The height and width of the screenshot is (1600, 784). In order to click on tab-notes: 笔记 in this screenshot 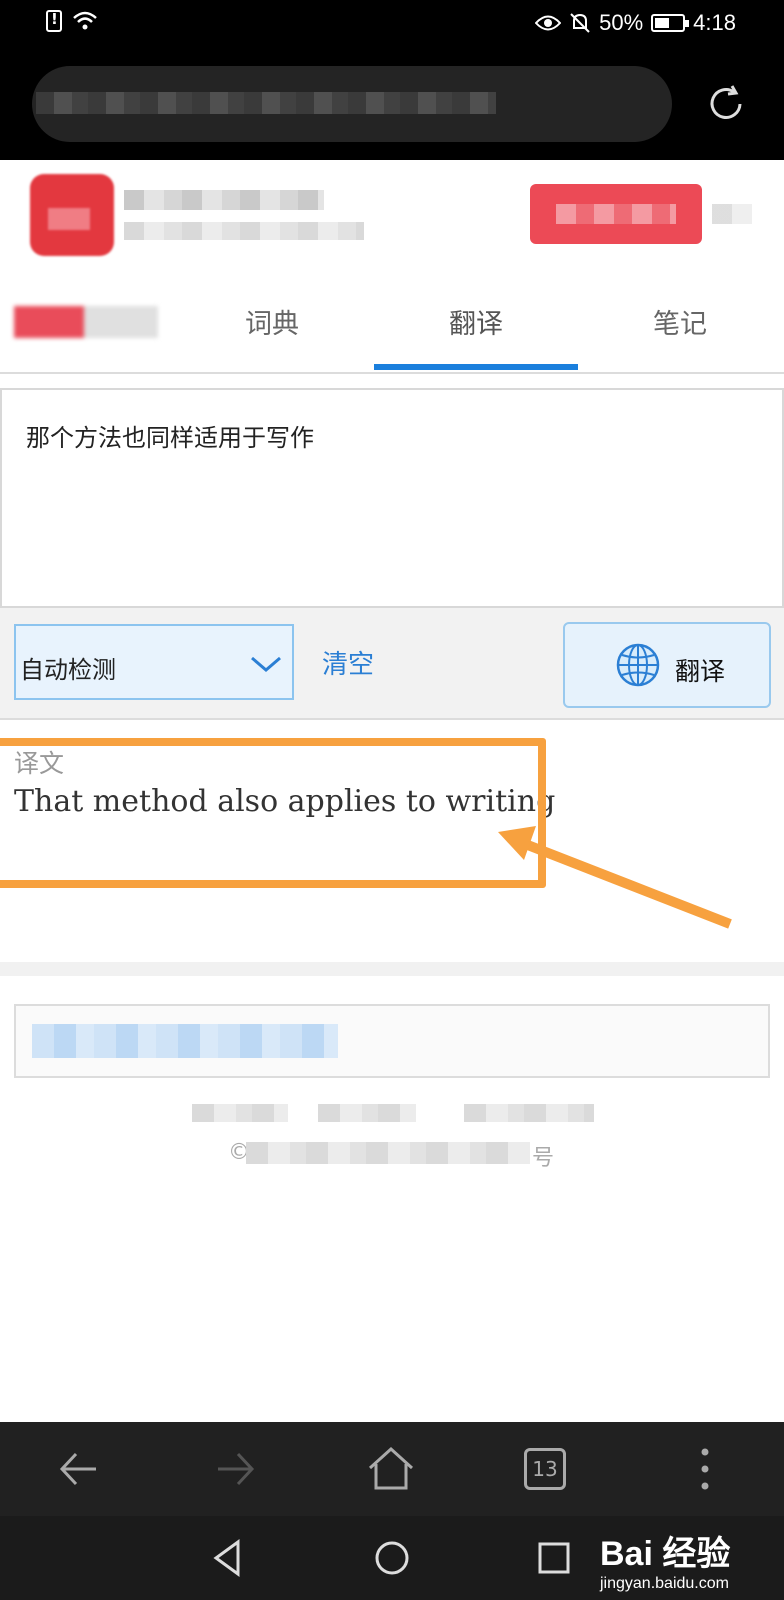, I will do `click(680, 321)`.